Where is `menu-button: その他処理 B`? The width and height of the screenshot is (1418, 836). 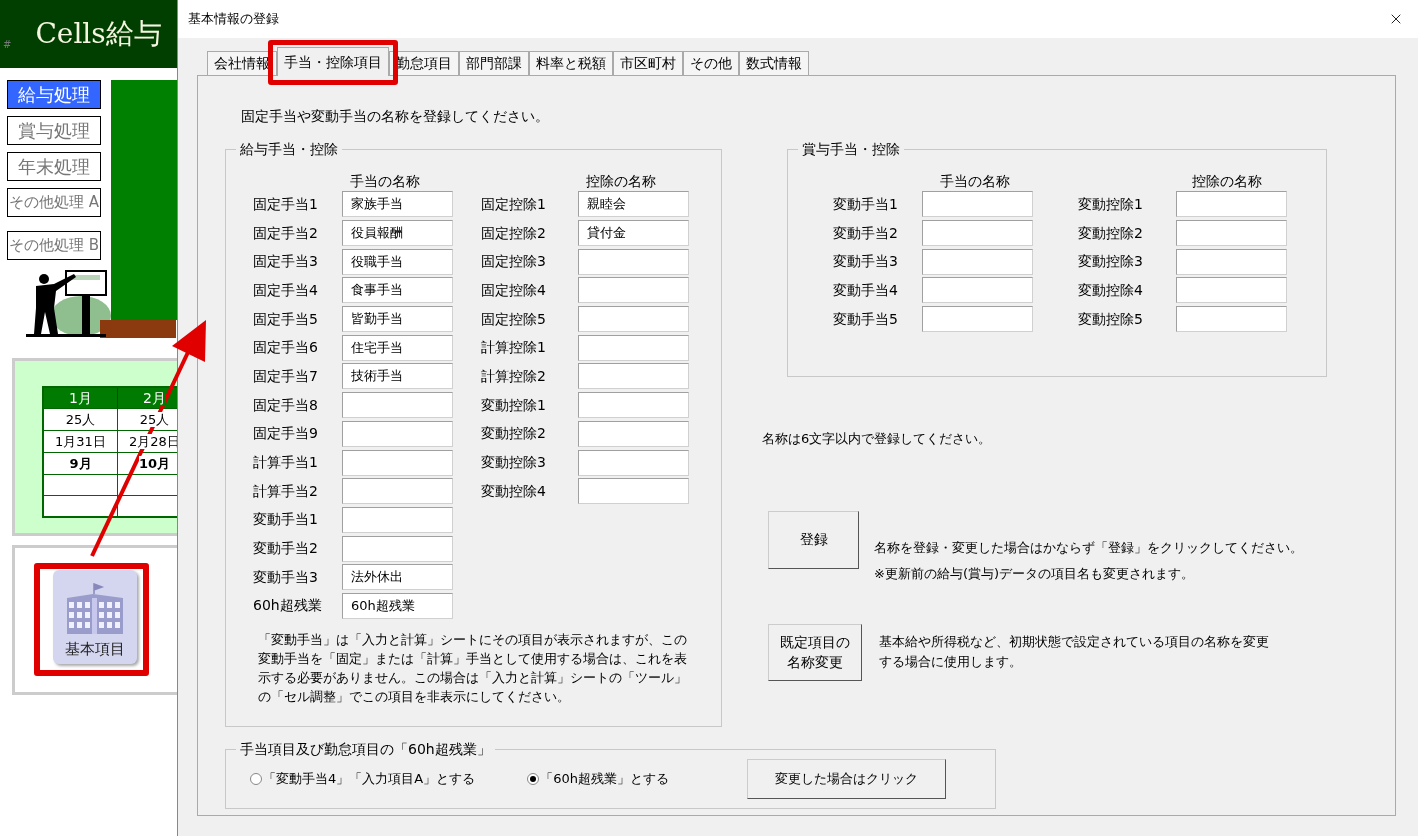 menu-button: その他処理 B is located at coordinates (54, 245).